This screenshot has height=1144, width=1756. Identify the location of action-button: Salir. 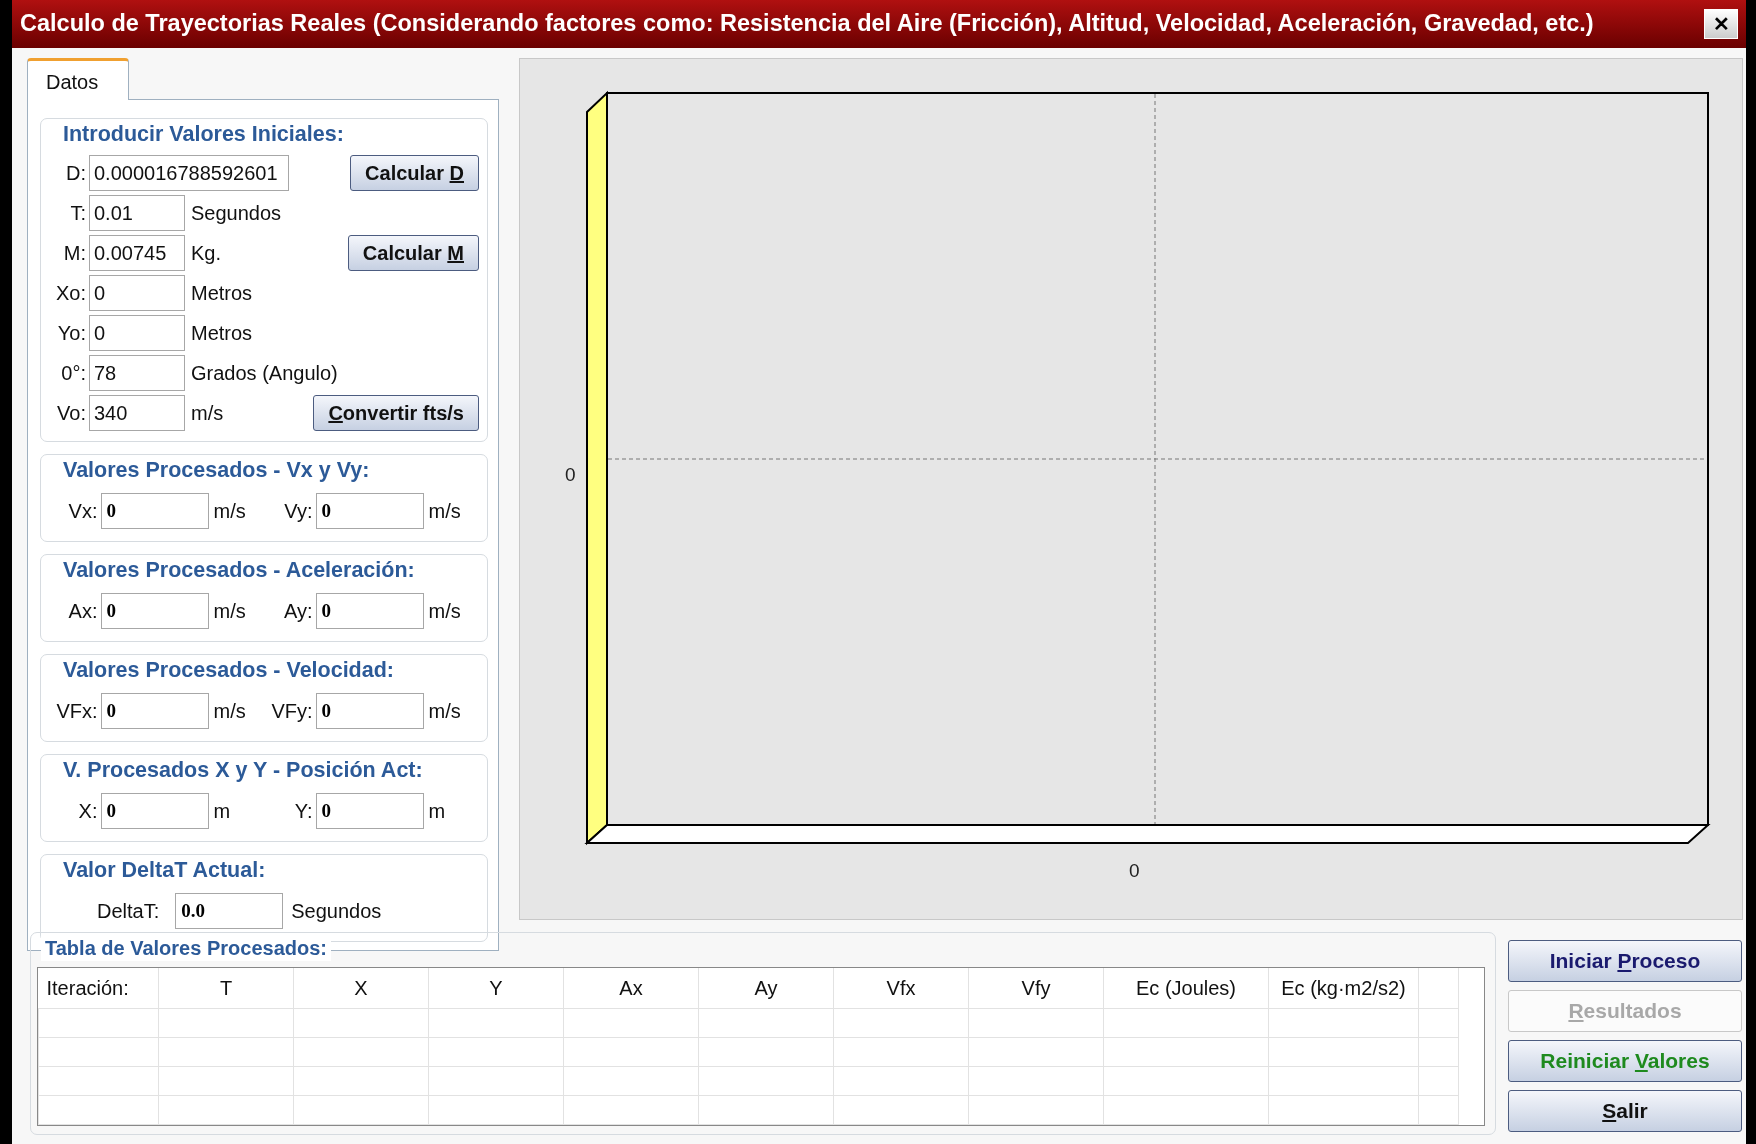
(1625, 1111).